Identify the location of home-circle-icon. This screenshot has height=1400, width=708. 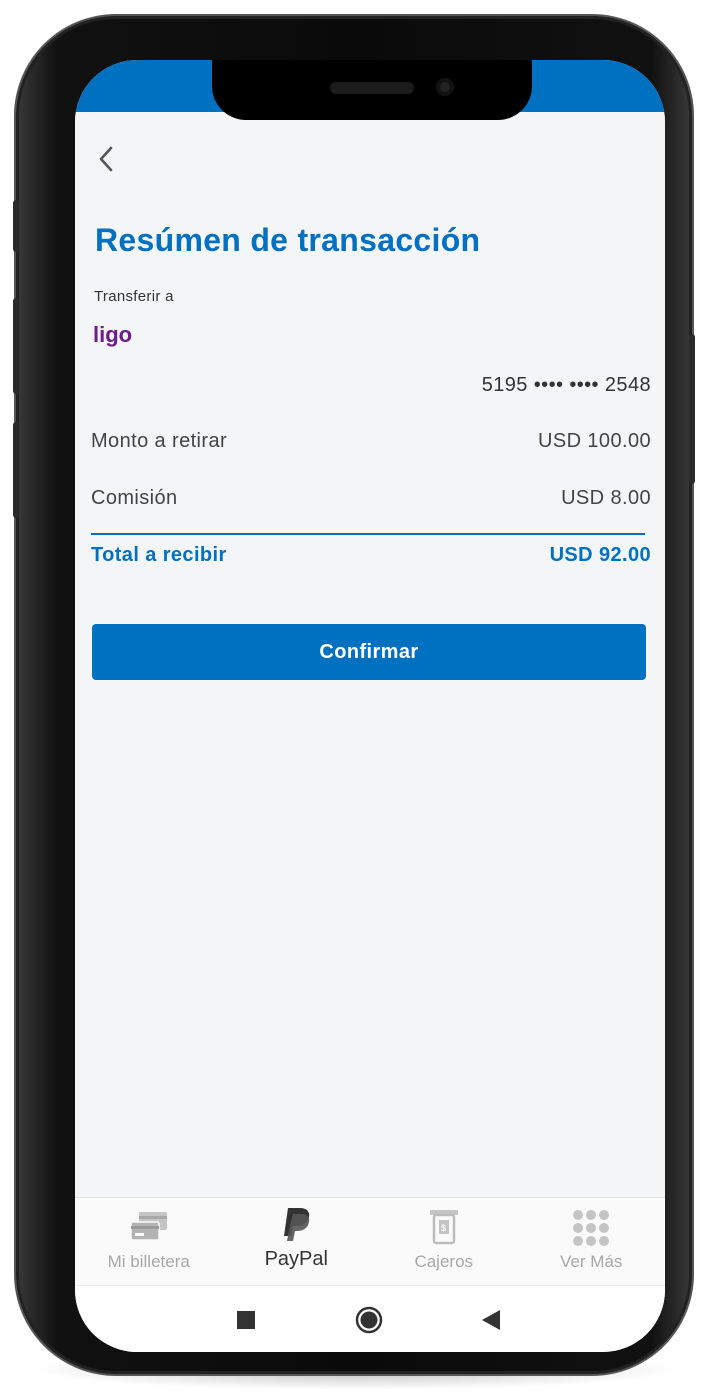
(369, 1320).